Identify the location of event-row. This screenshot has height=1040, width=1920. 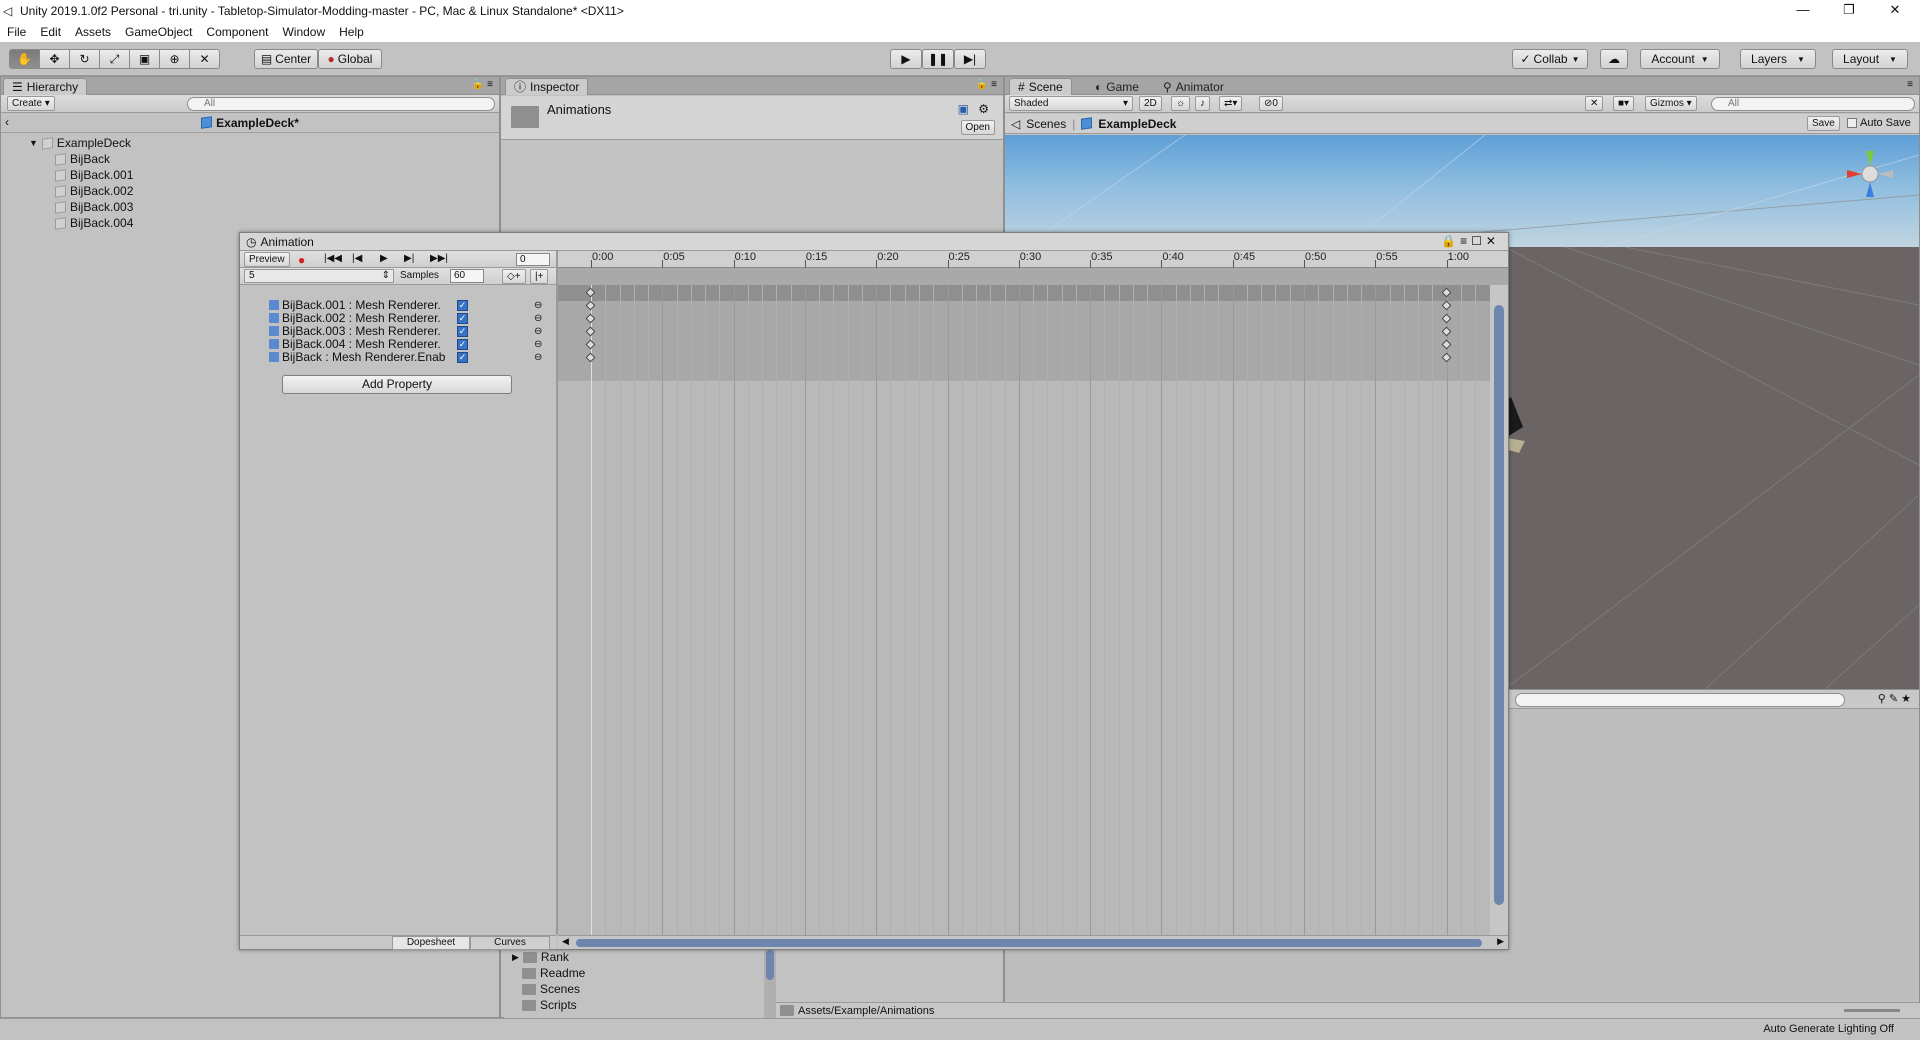
(1033, 276).